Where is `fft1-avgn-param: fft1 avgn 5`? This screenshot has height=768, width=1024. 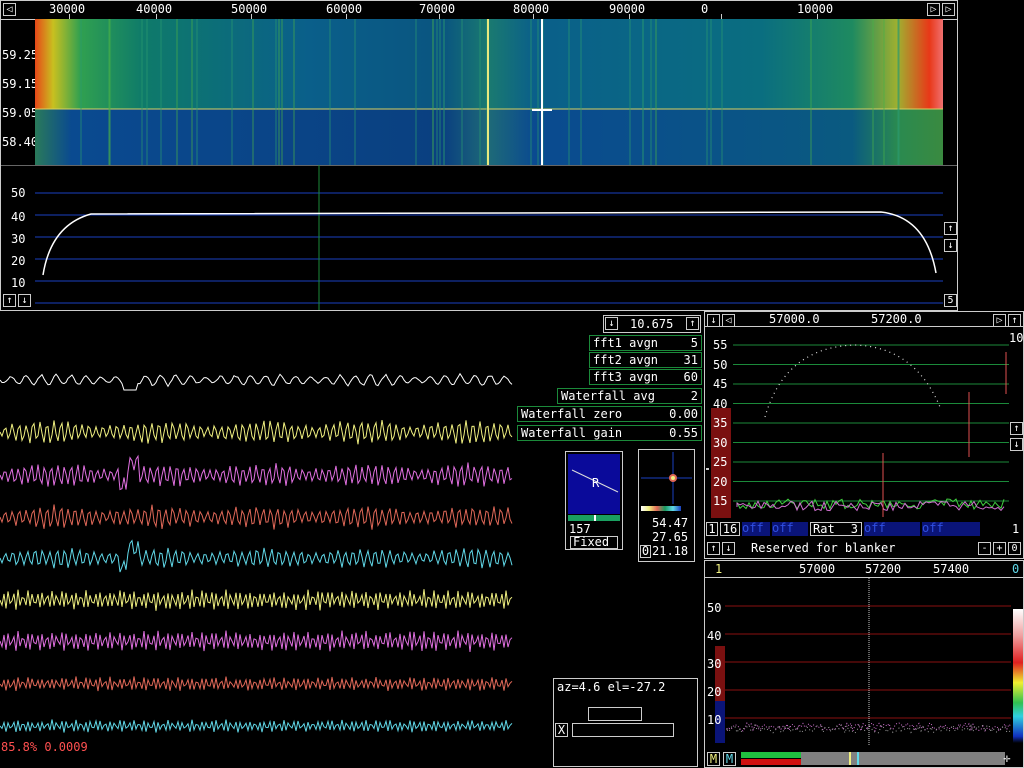 fft1-avgn-param: fft1 avgn 5 is located at coordinates (645, 343).